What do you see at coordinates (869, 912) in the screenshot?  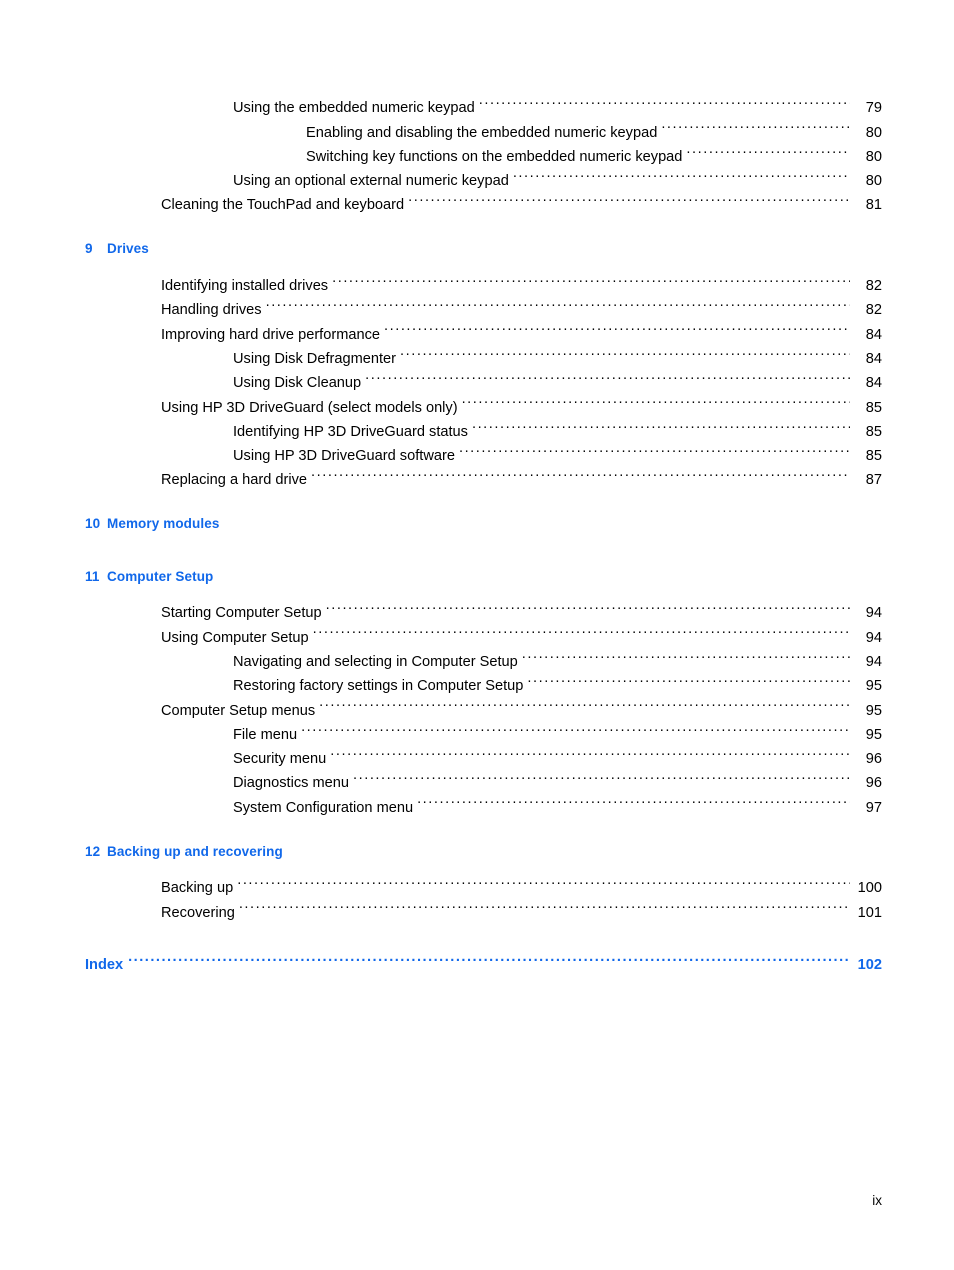 I see `toc-entry-page-number: 101` at bounding box center [869, 912].